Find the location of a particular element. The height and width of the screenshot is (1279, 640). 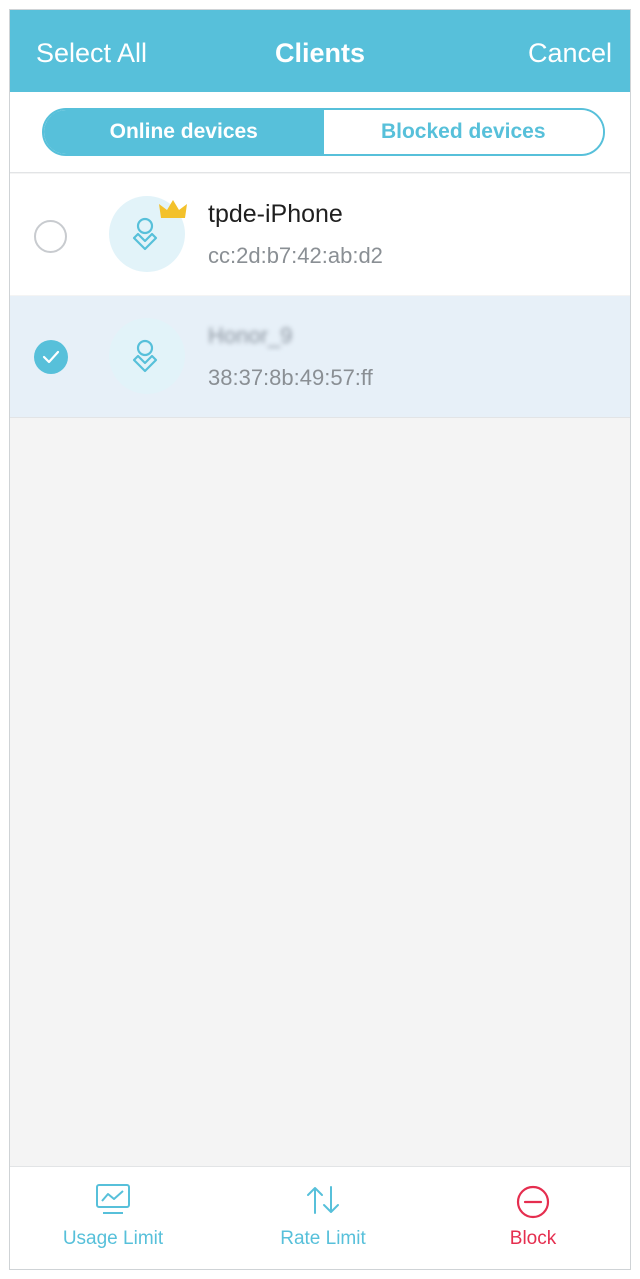

divider is located at coordinates (320, 172).